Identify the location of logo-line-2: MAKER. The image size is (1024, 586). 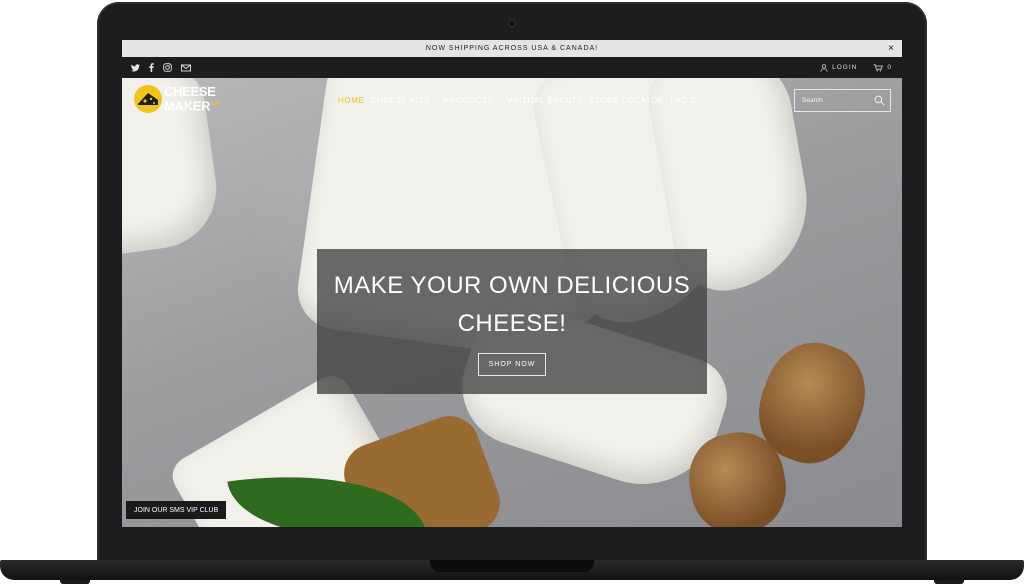
(187, 106).